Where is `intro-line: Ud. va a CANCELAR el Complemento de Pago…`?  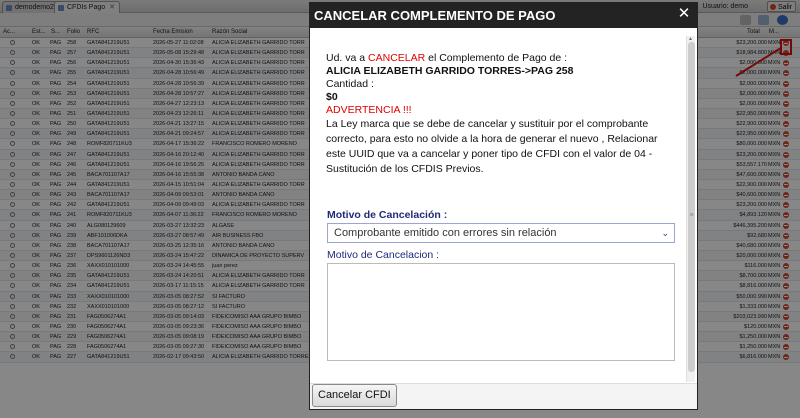 intro-line: Ud. va a CANCELAR el Complemento de Pago… is located at coordinates (501, 58).